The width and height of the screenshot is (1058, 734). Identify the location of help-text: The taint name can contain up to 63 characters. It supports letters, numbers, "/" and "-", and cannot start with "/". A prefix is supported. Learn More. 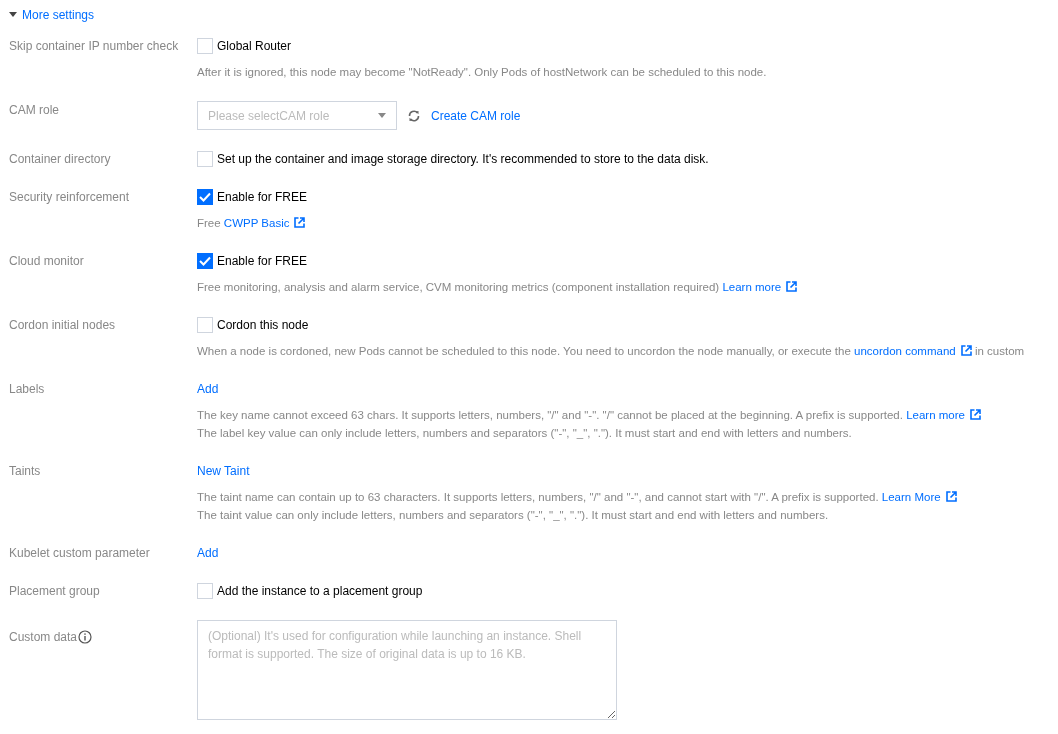
(623, 497).